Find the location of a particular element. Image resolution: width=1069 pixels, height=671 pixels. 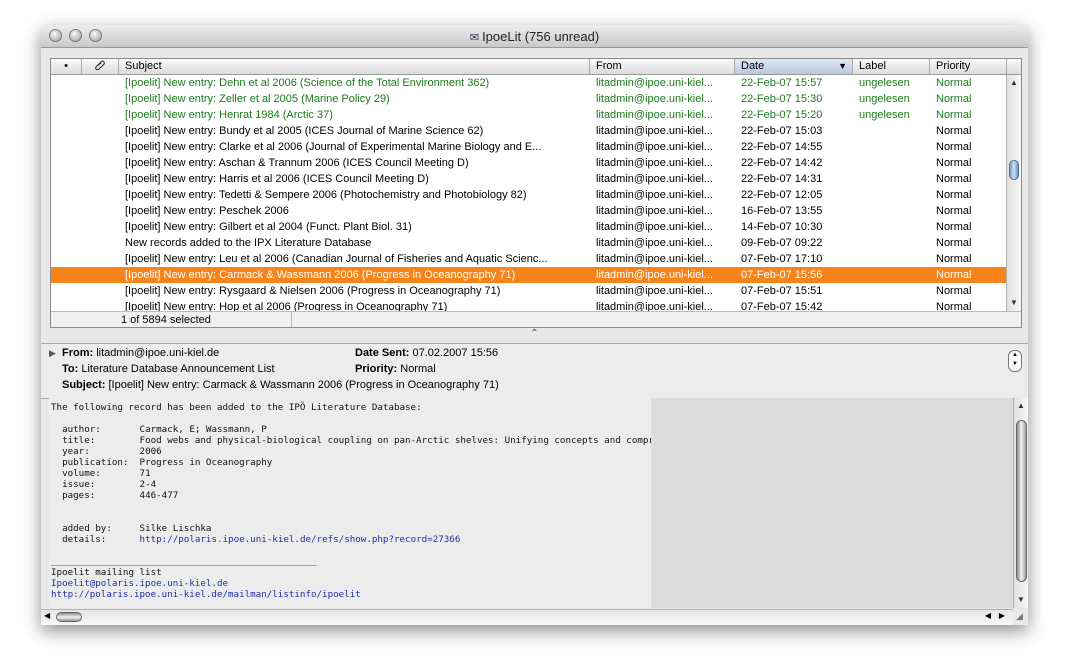

body-field-key: volume: is located at coordinates (81, 473).